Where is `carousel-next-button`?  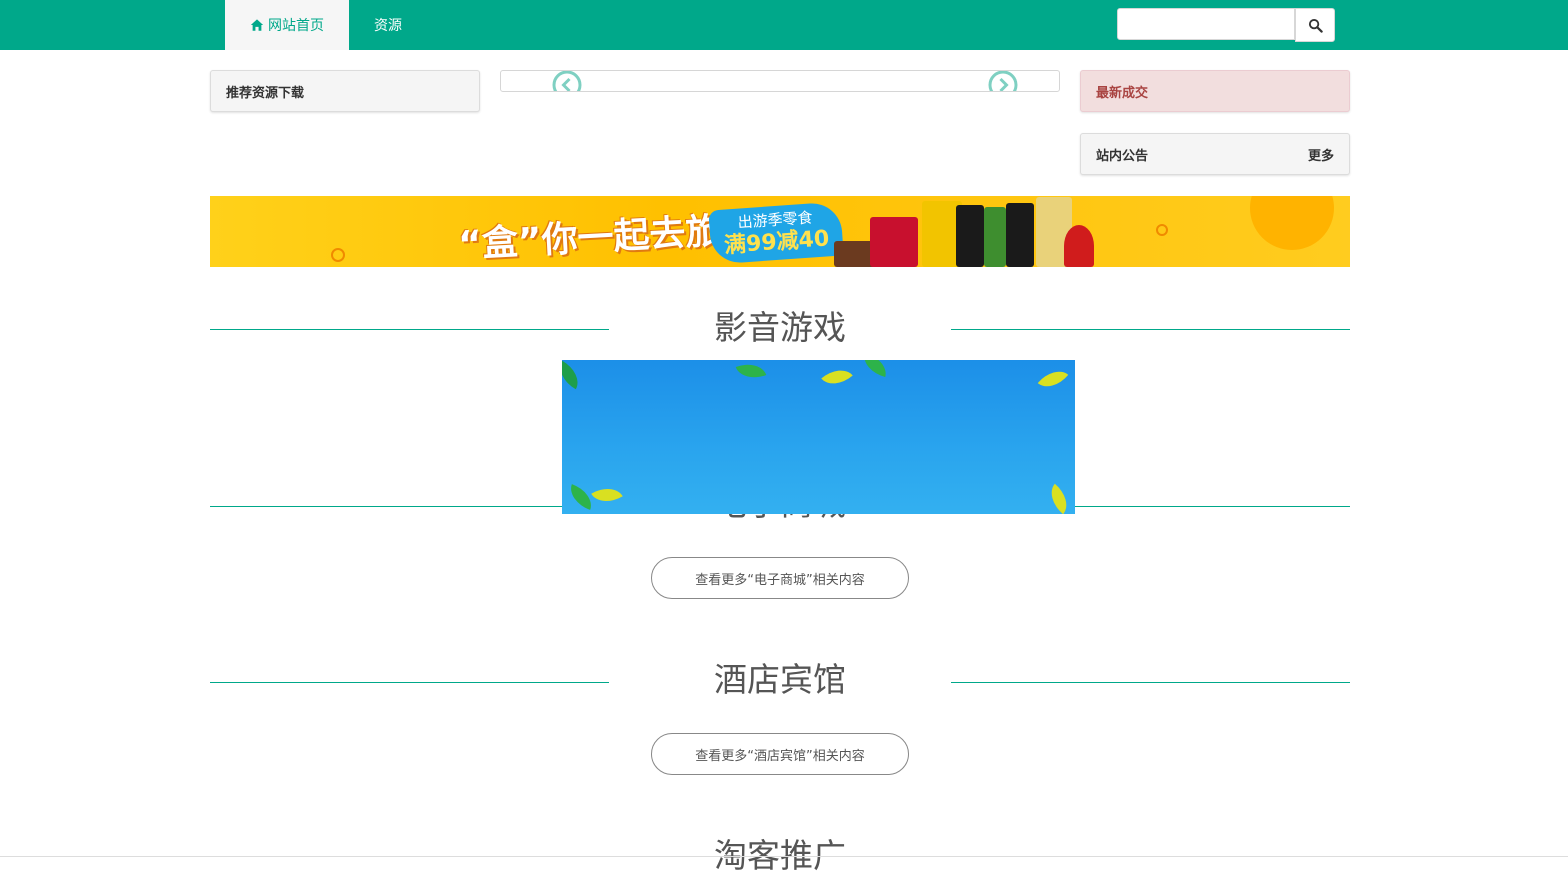 carousel-next-button is located at coordinates (1003, 81).